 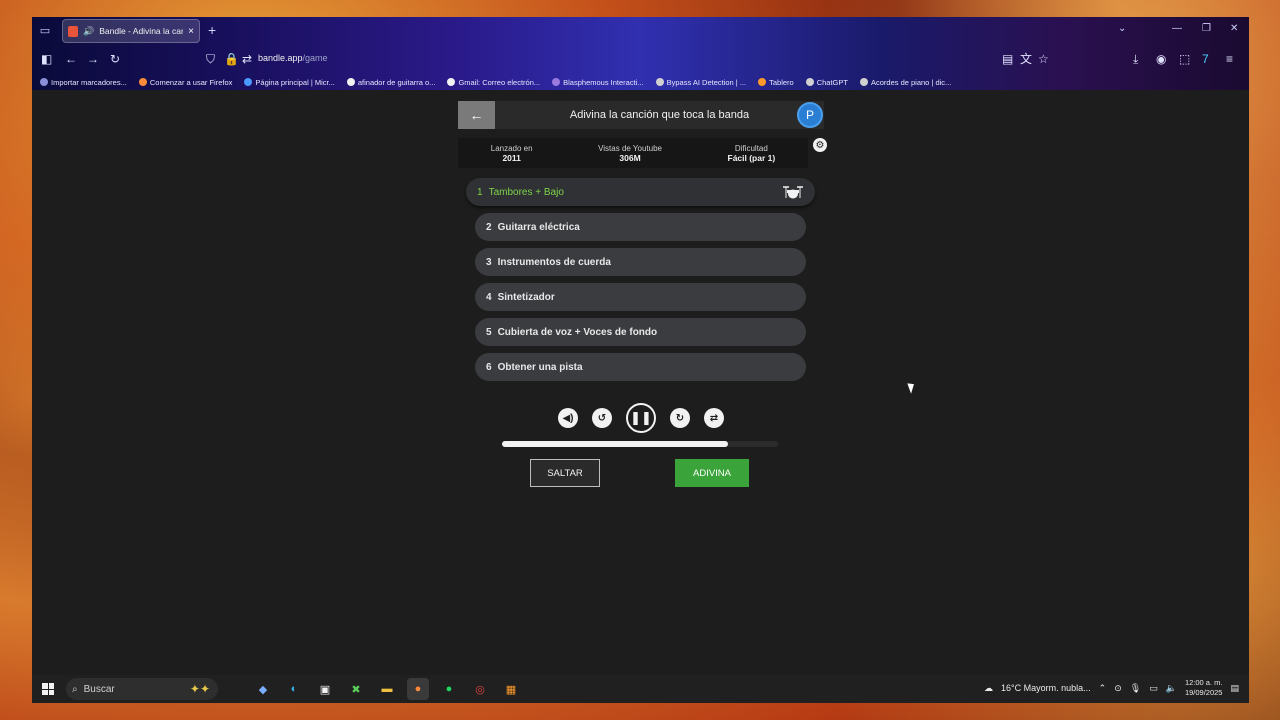 What do you see at coordinates (640, 192) in the screenshot?
I see `track-1: 1 Tambores + Bajo` at bounding box center [640, 192].